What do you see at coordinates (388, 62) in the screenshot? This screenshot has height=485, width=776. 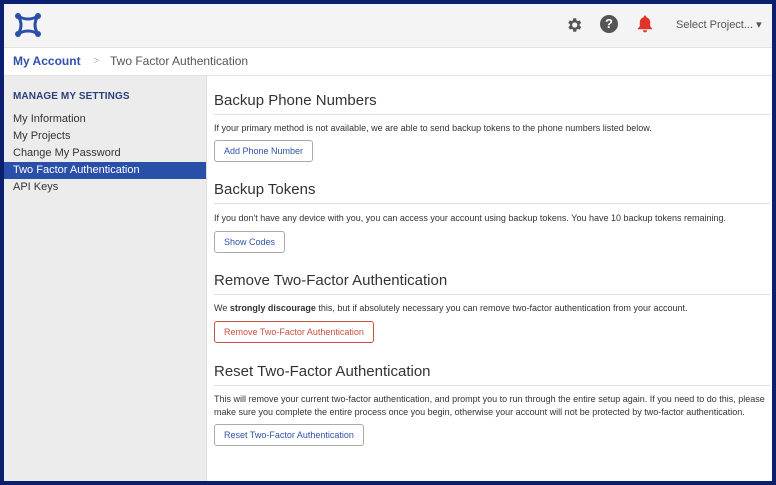 I see `breadcrumb: My Account > Two Factor Authentication` at bounding box center [388, 62].